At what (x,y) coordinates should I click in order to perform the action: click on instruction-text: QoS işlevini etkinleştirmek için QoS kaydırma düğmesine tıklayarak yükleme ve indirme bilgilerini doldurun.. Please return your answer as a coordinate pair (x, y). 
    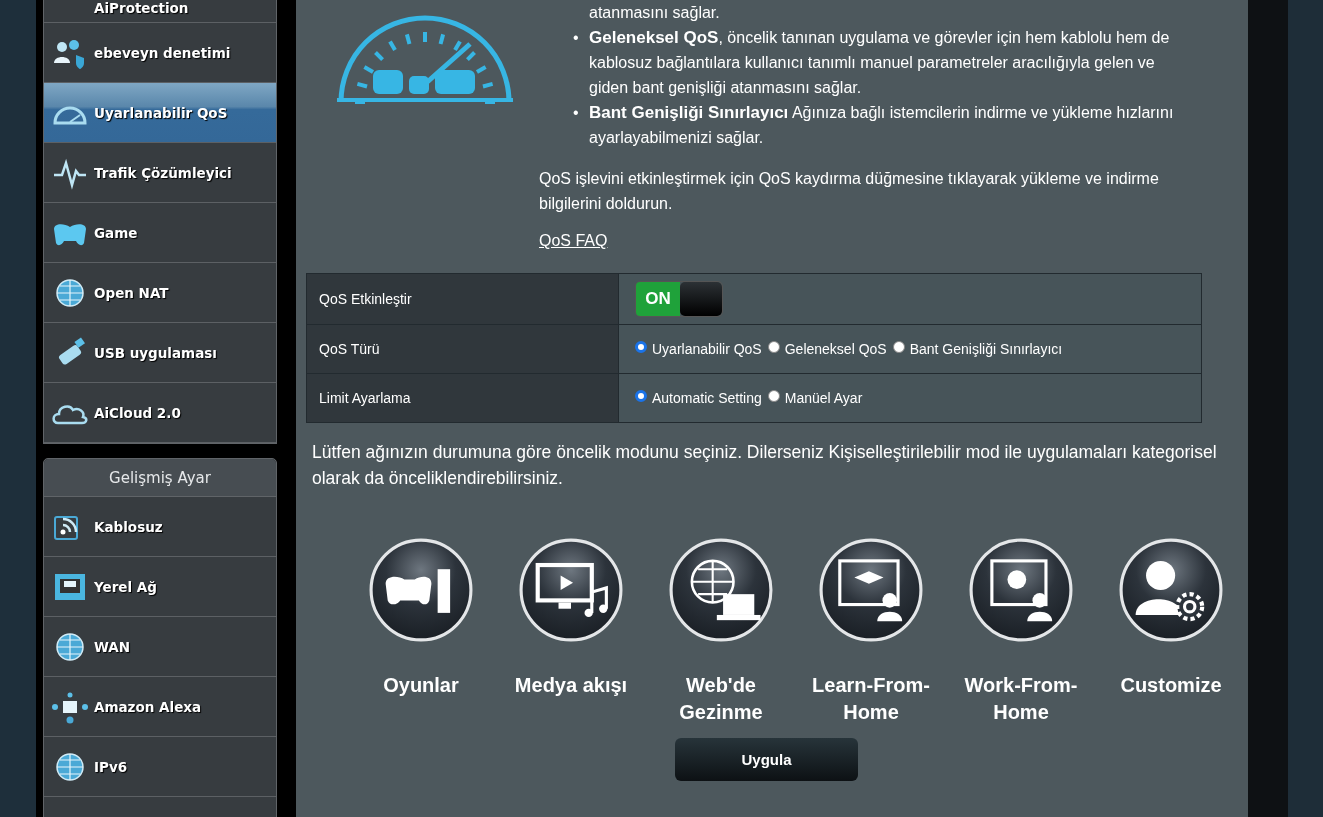
    Looking at the image, I should click on (849, 191).